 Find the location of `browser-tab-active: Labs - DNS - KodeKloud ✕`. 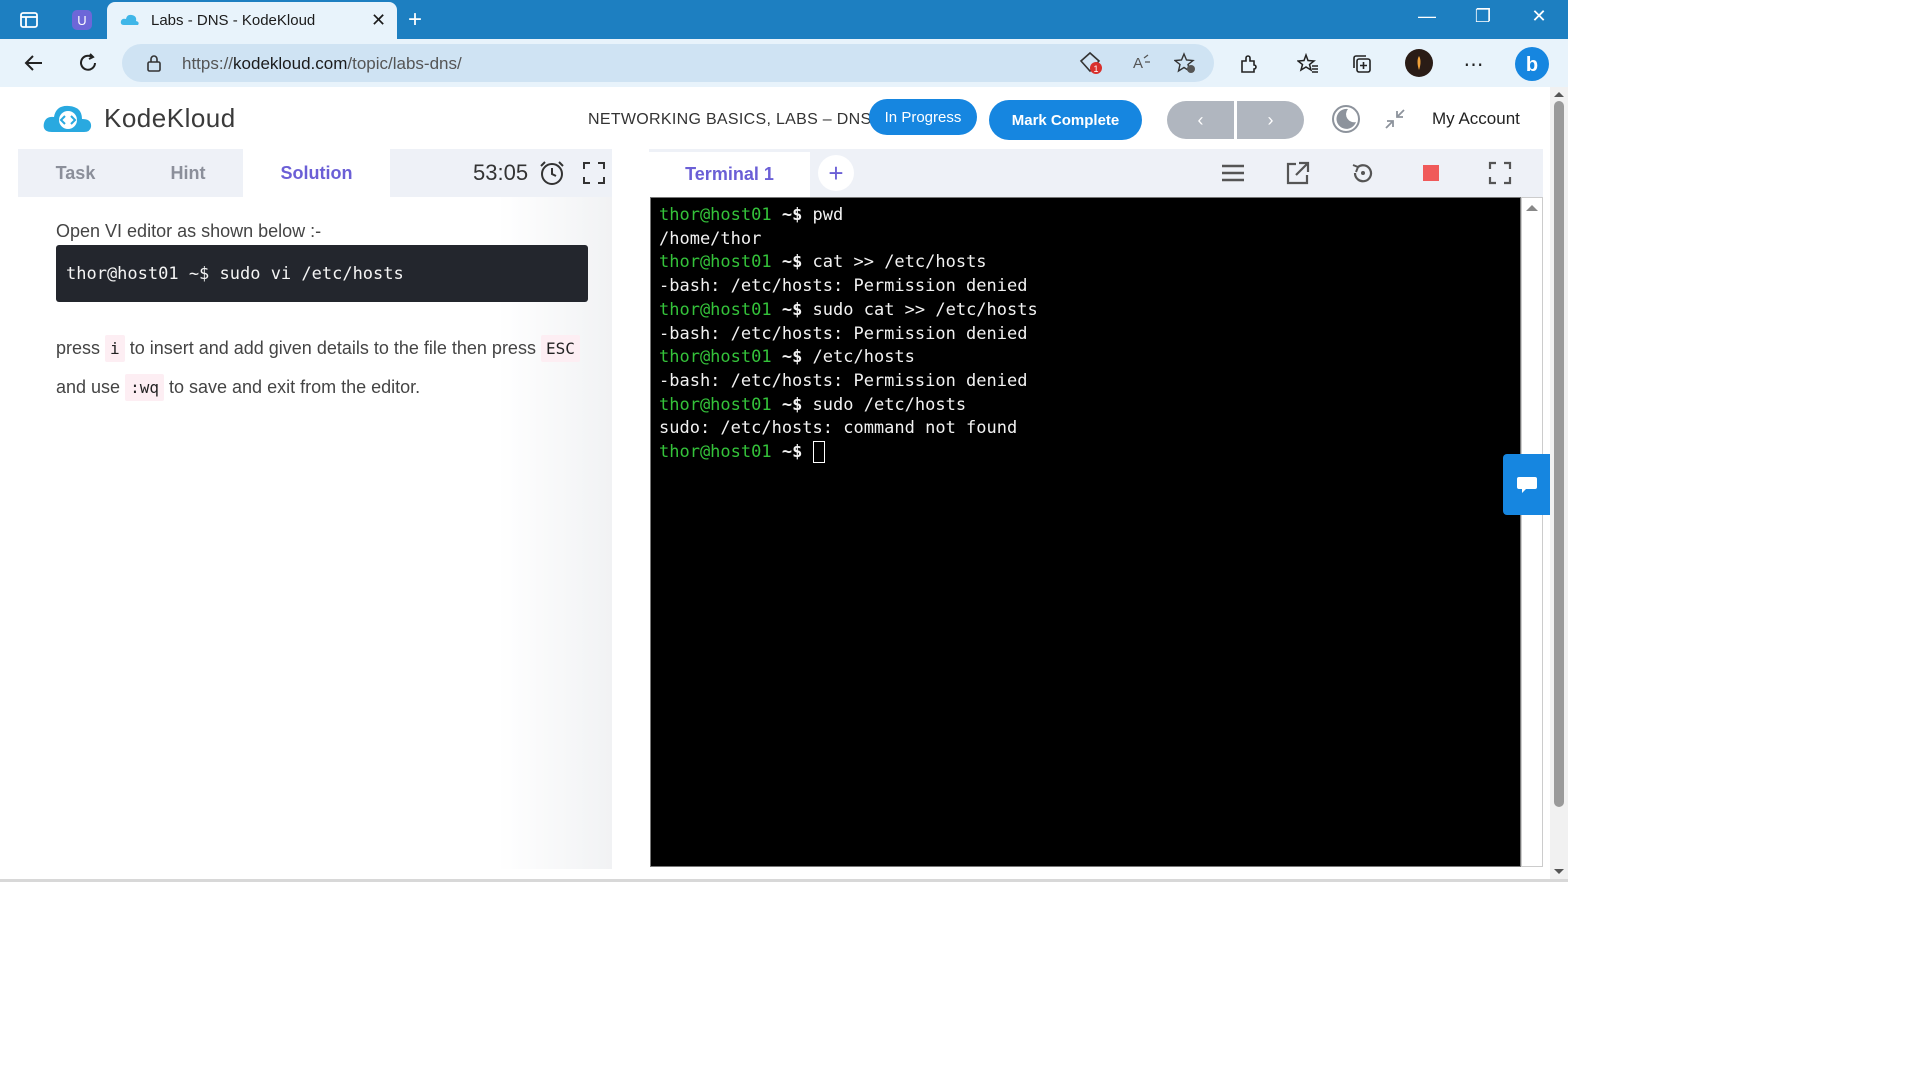

browser-tab-active: Labs - DNS - KodeKloud ✕ is located at coordinates (252, 20).